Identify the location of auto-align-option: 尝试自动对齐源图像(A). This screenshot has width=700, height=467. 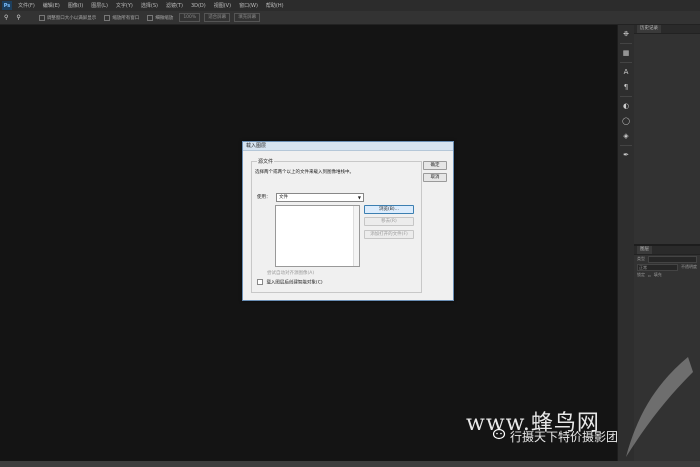
(290, 273).